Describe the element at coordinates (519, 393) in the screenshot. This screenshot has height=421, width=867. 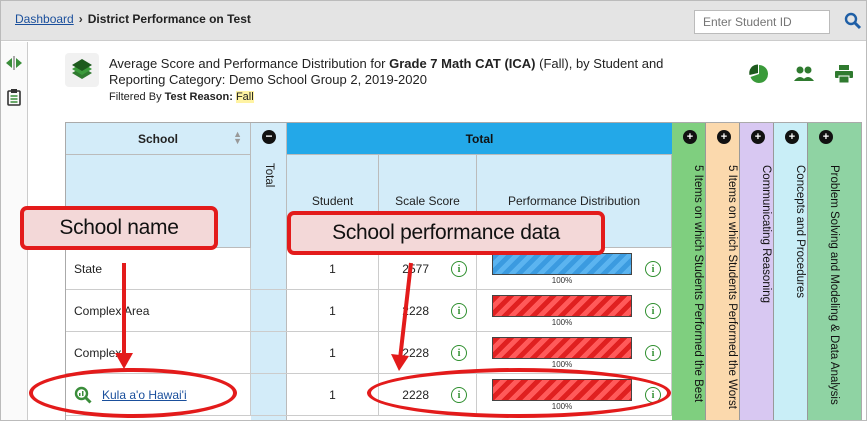
I see `school-data-highlight` at that location.